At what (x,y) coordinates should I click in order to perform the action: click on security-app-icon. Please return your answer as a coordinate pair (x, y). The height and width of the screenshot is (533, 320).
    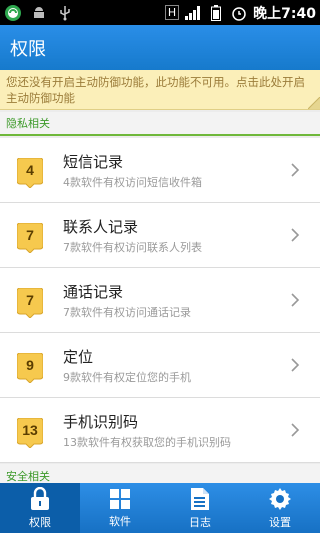
    Looking at the image, I should click on (13, 13).